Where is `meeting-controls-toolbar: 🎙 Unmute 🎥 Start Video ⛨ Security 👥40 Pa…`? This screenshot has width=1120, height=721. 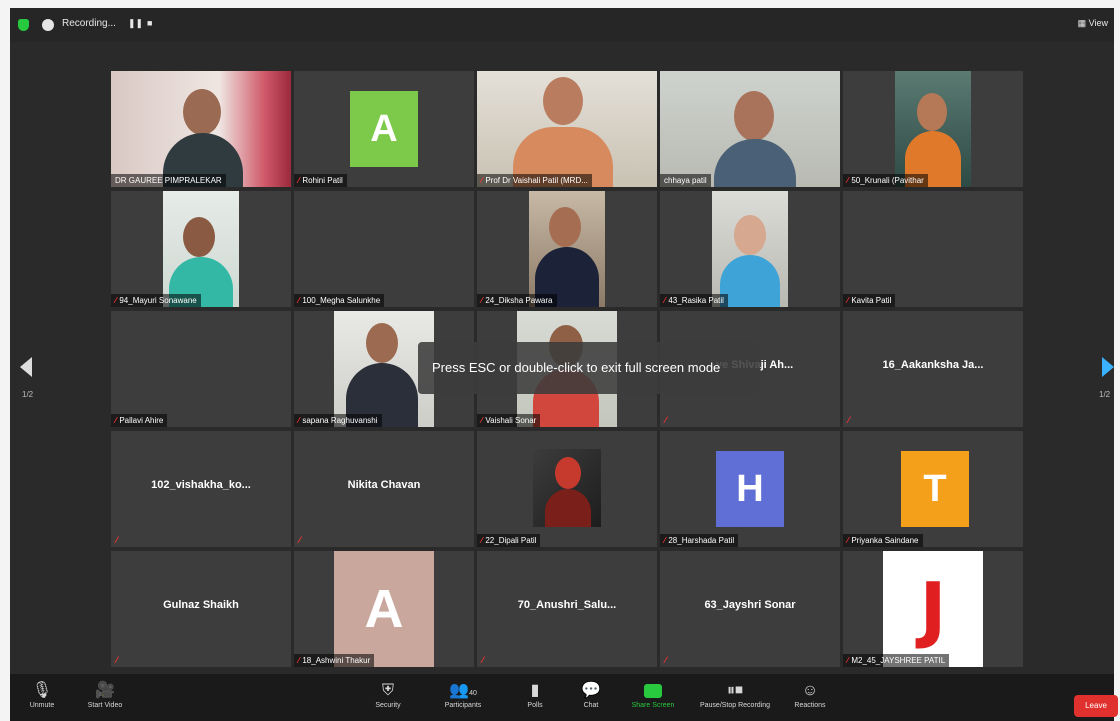 meeting-controls-toolbar: 🎙 Unmute 🎥 Start Video ⛨ Security 👥40 Pa… is located at coordinates (564, 697).